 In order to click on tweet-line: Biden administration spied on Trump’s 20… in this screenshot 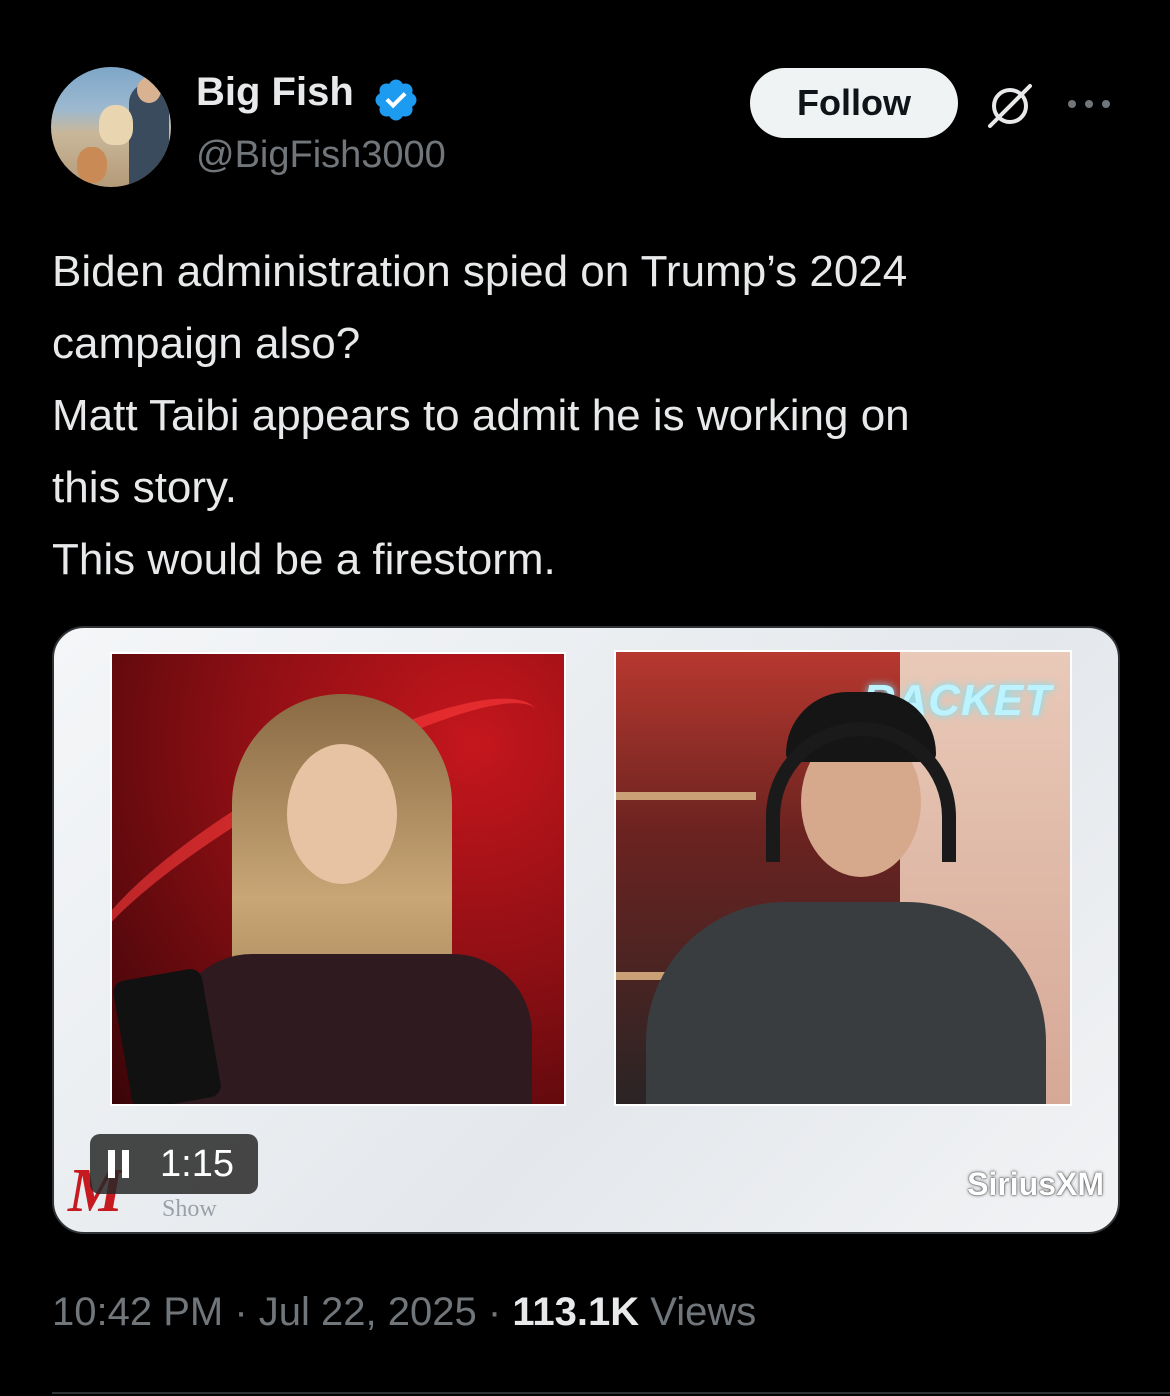, I will do `click(480, 271)`.